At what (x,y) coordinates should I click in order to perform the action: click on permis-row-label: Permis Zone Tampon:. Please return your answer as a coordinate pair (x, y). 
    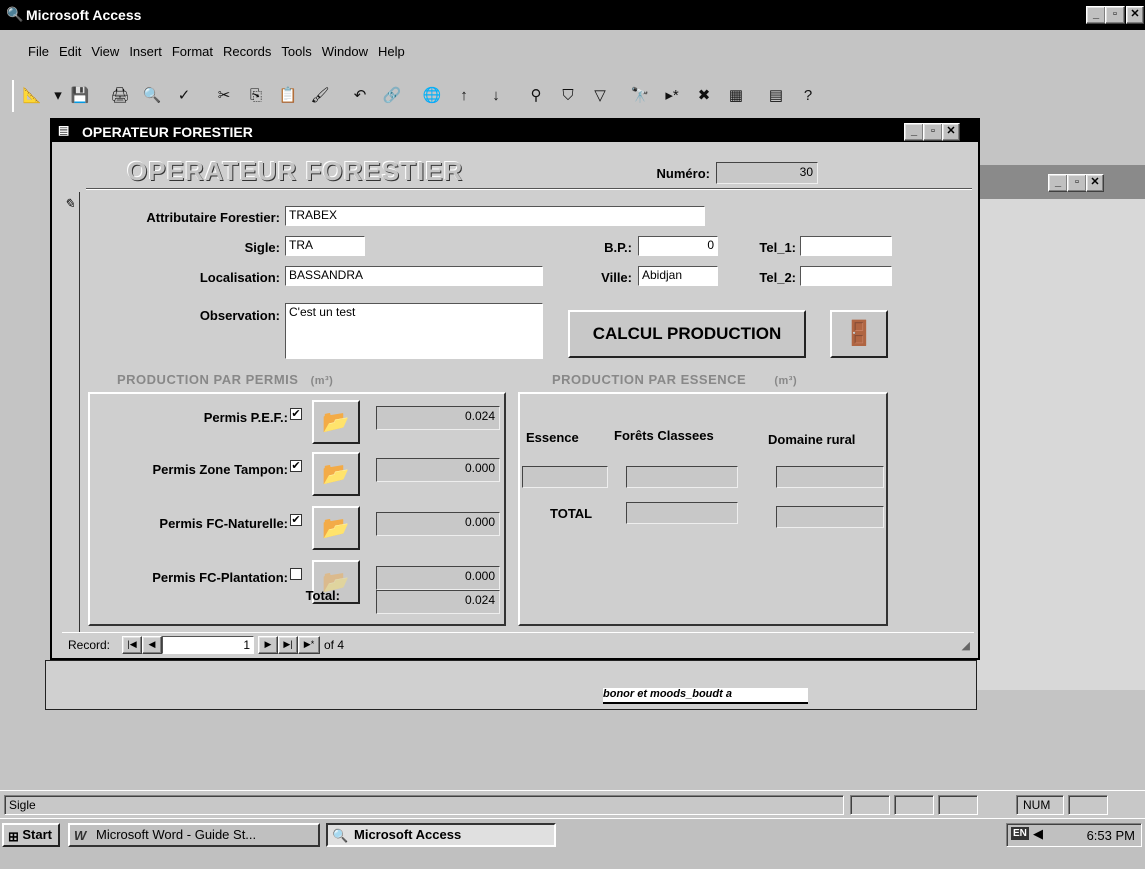
    Looking at the image, I should click on (220, 469).